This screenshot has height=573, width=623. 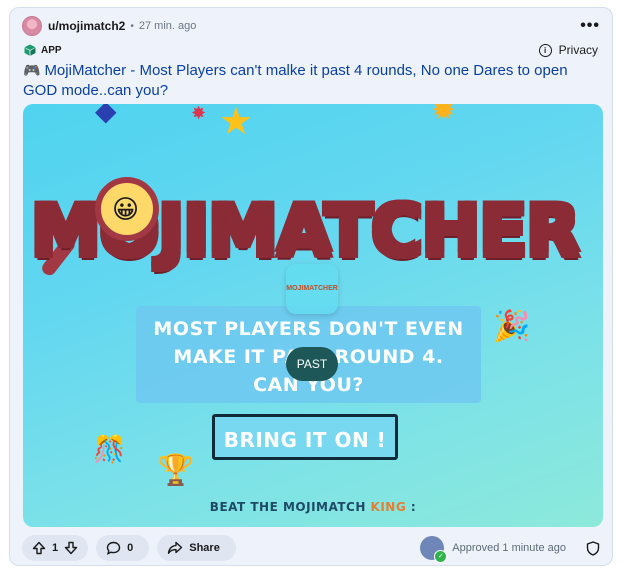 What do you see at coordinates (30, 50) in the screenshot?
I see `app-cube-icon` at bounding box center [30, 50].